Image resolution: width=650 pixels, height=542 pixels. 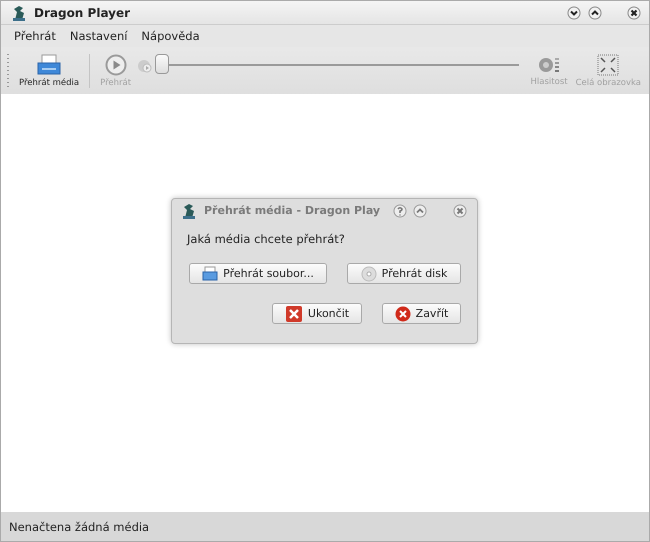 I want to click on toolbar-button: Přehrát média, so click(x=49, y=70).